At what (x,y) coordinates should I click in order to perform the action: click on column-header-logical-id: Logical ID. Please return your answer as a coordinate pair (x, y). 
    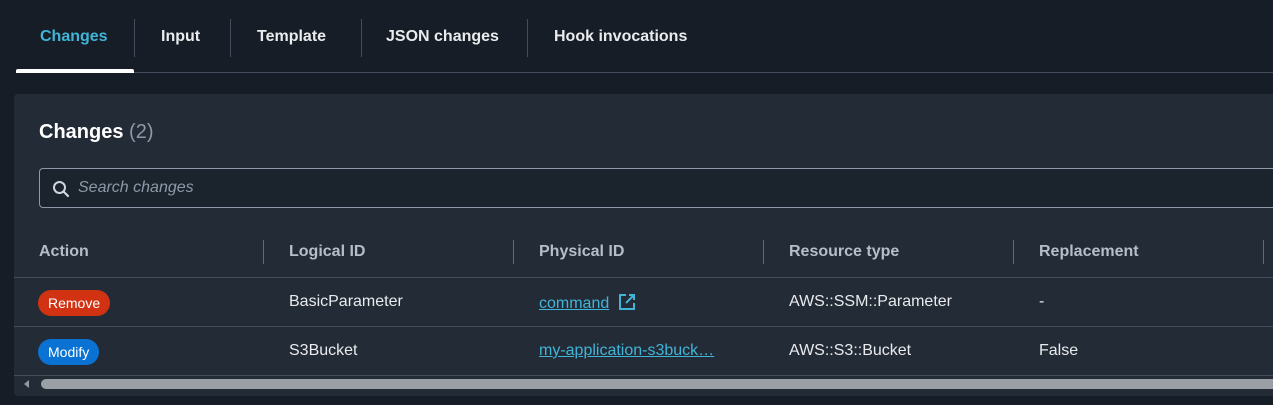
    Looking at the image, I should click on (327, 252).